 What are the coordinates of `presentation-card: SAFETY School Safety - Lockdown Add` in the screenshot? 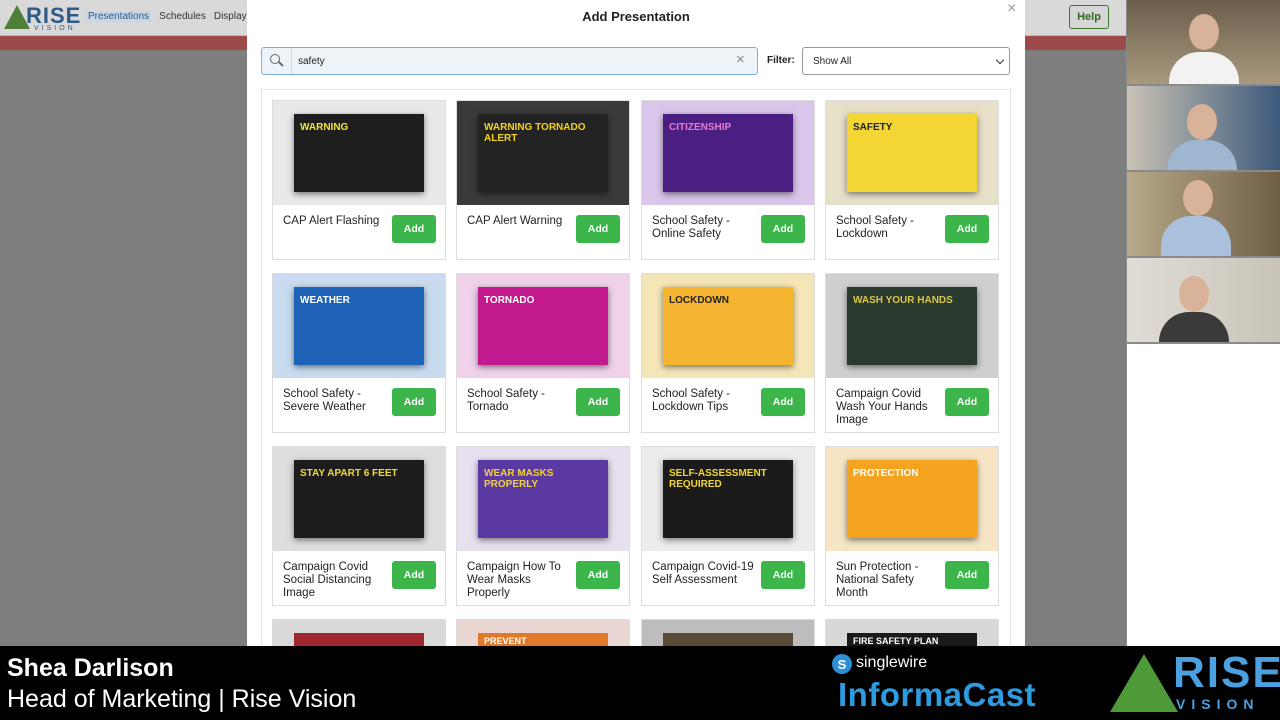 It's located at (912, 180).